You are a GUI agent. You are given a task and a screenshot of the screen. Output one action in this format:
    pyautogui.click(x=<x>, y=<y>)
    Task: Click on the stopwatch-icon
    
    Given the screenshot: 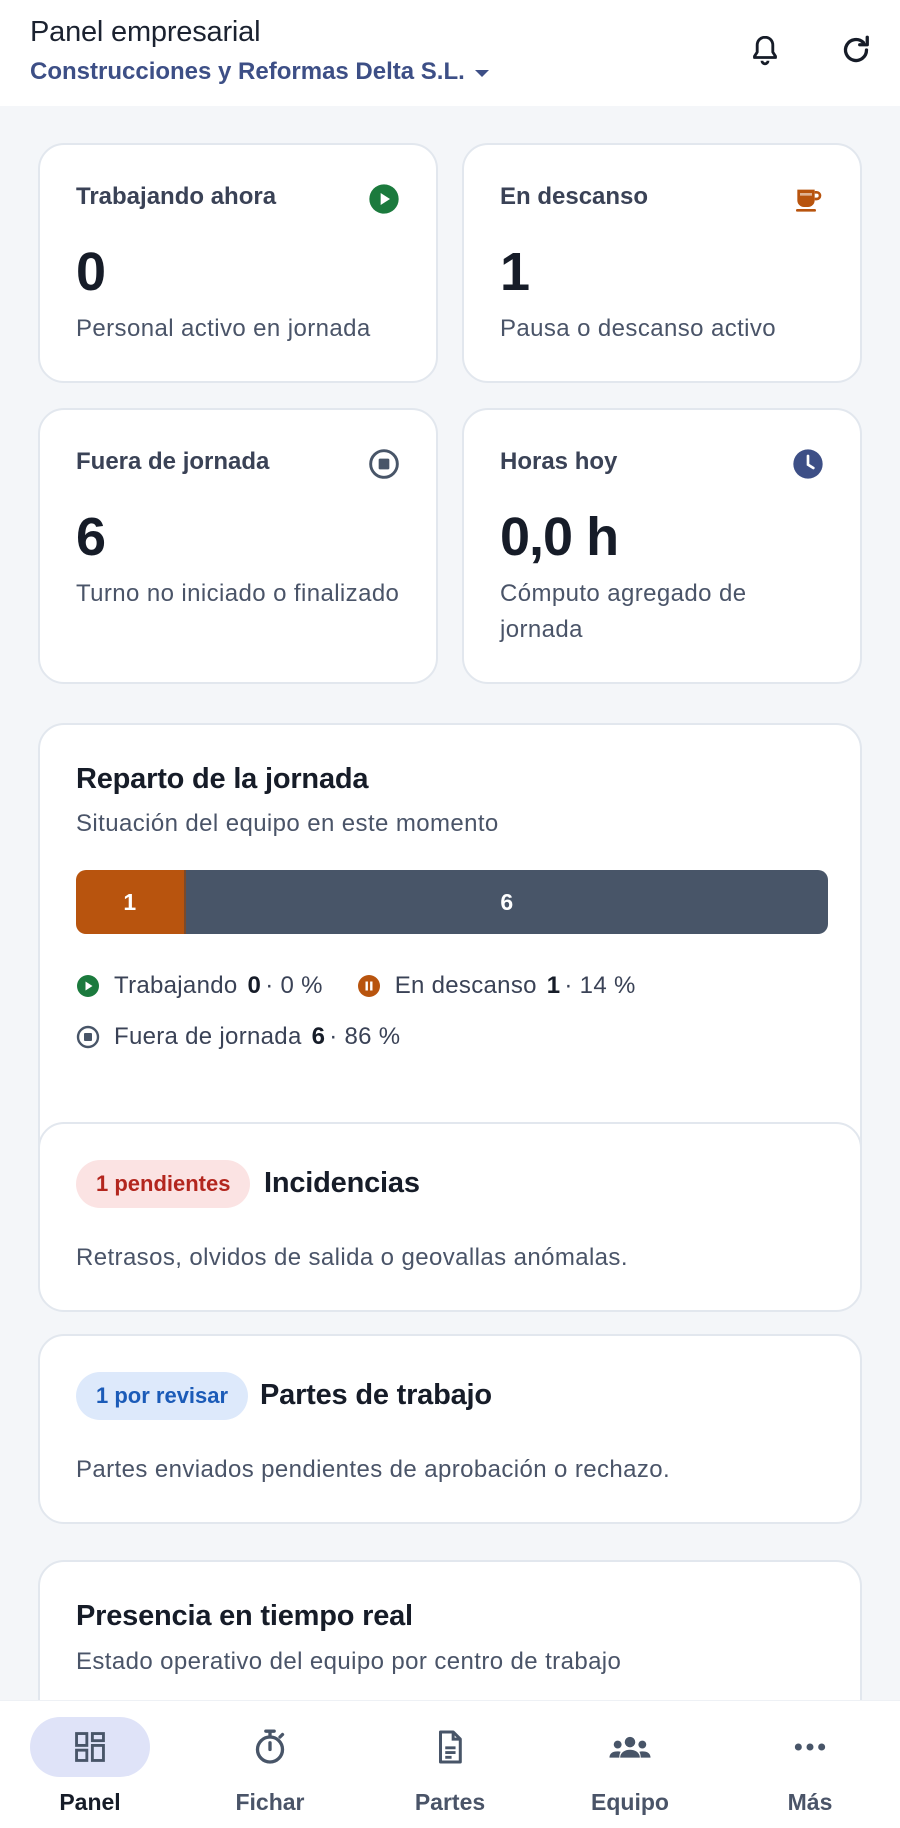 What is the action you would take?
    pyautogui.click(x=270, y=1746)
    